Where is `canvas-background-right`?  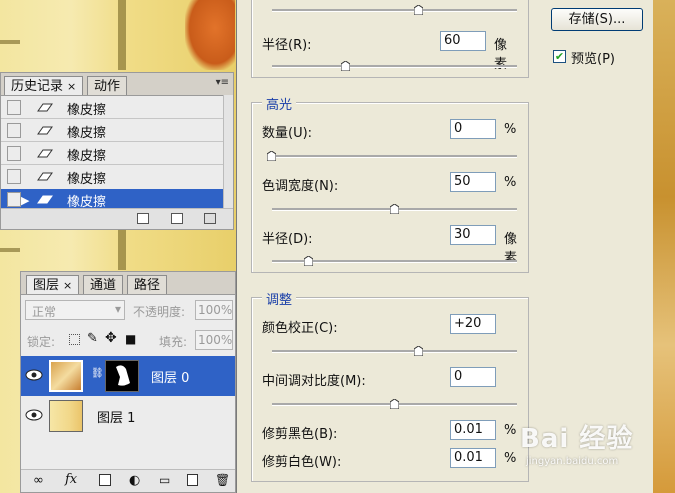 canvas-background-right is located at coordinates (663, 246).